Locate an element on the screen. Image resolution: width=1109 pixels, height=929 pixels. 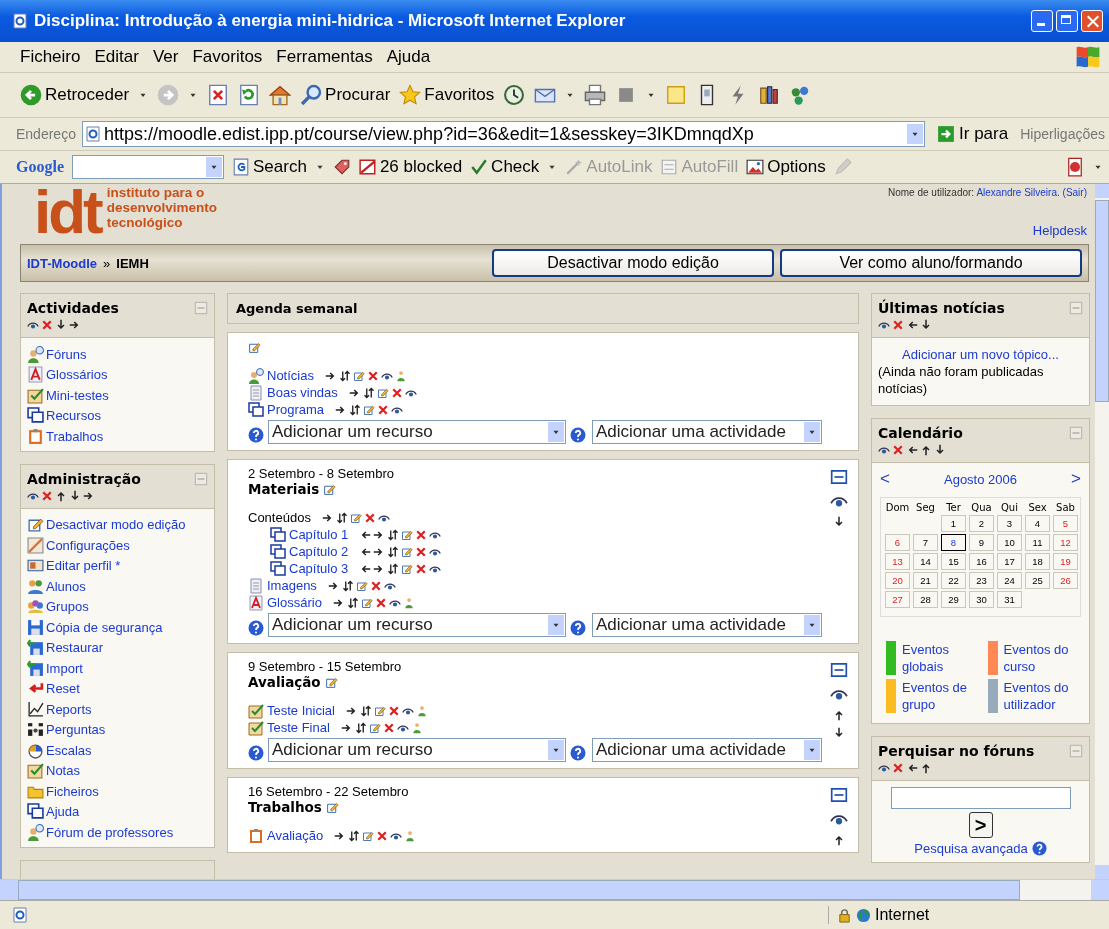
calendar-day: 2 is located at coordinates (981, 523).